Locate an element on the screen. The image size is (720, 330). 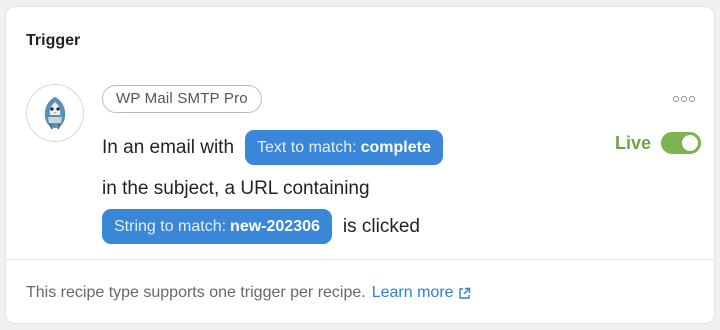
toggle-knob is located at coordinates (690, 143).